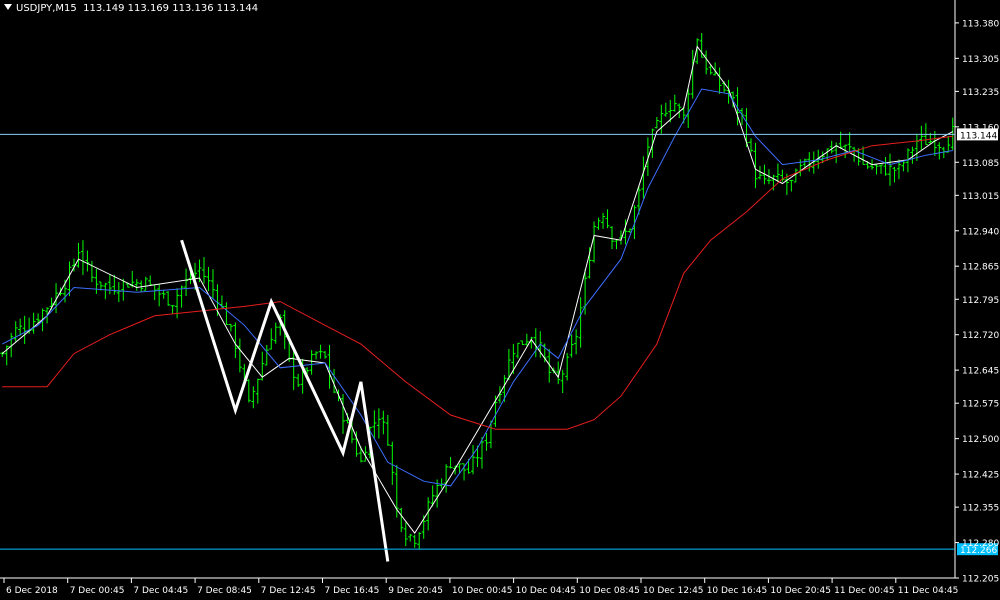 This screenshot has height=600, width=1000. What do you see at coordinates (864, 591) in the screenshot?
I see `x-tick-label: 11 Dec 00:45` at bounding box center [864, 591].